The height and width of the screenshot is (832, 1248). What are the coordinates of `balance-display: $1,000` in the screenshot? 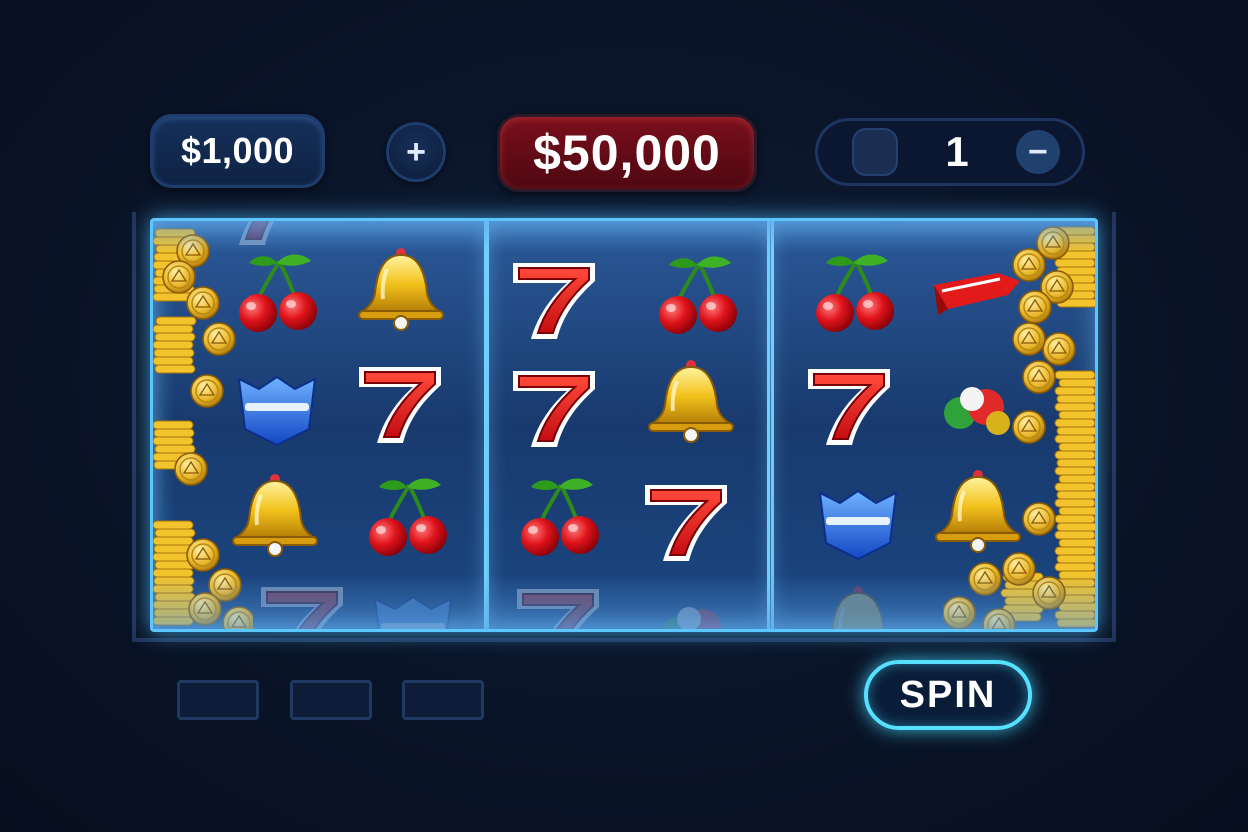 It's located at (237, 151).